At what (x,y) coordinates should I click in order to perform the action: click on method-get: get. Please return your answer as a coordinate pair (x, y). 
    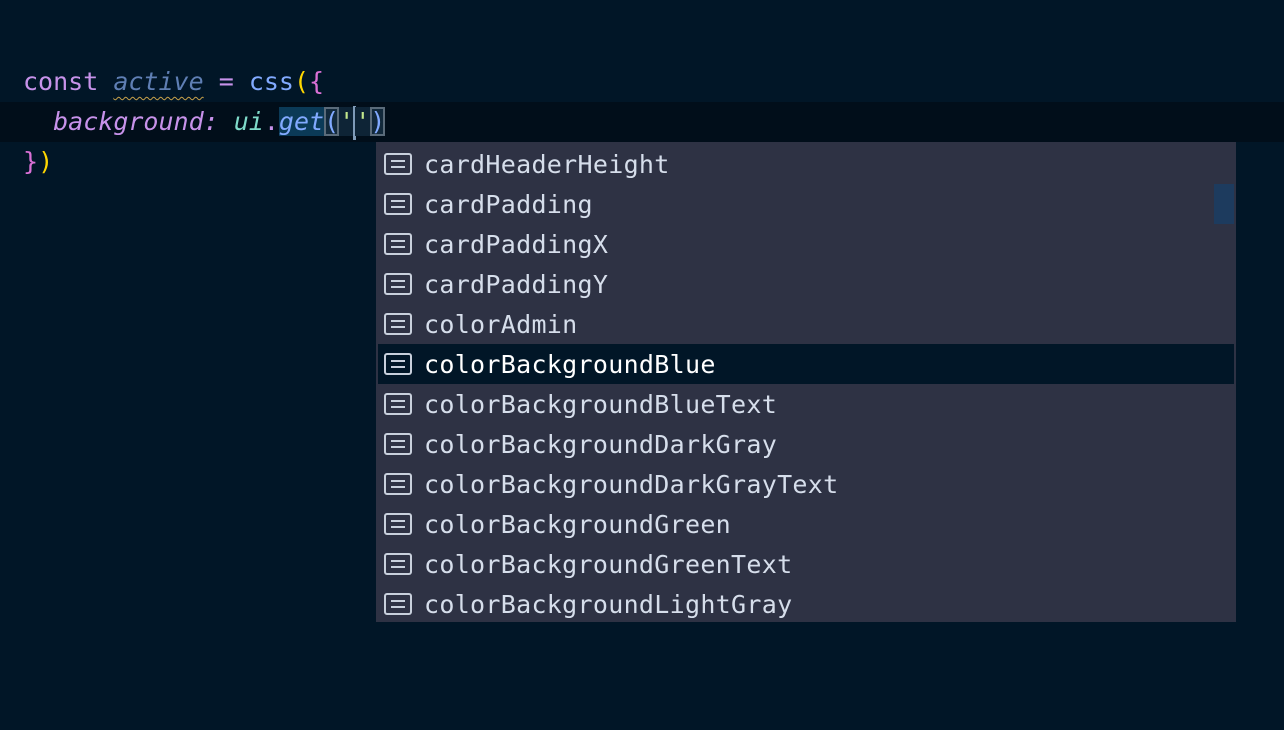
    Looking at the image, I should click on (301, 121).